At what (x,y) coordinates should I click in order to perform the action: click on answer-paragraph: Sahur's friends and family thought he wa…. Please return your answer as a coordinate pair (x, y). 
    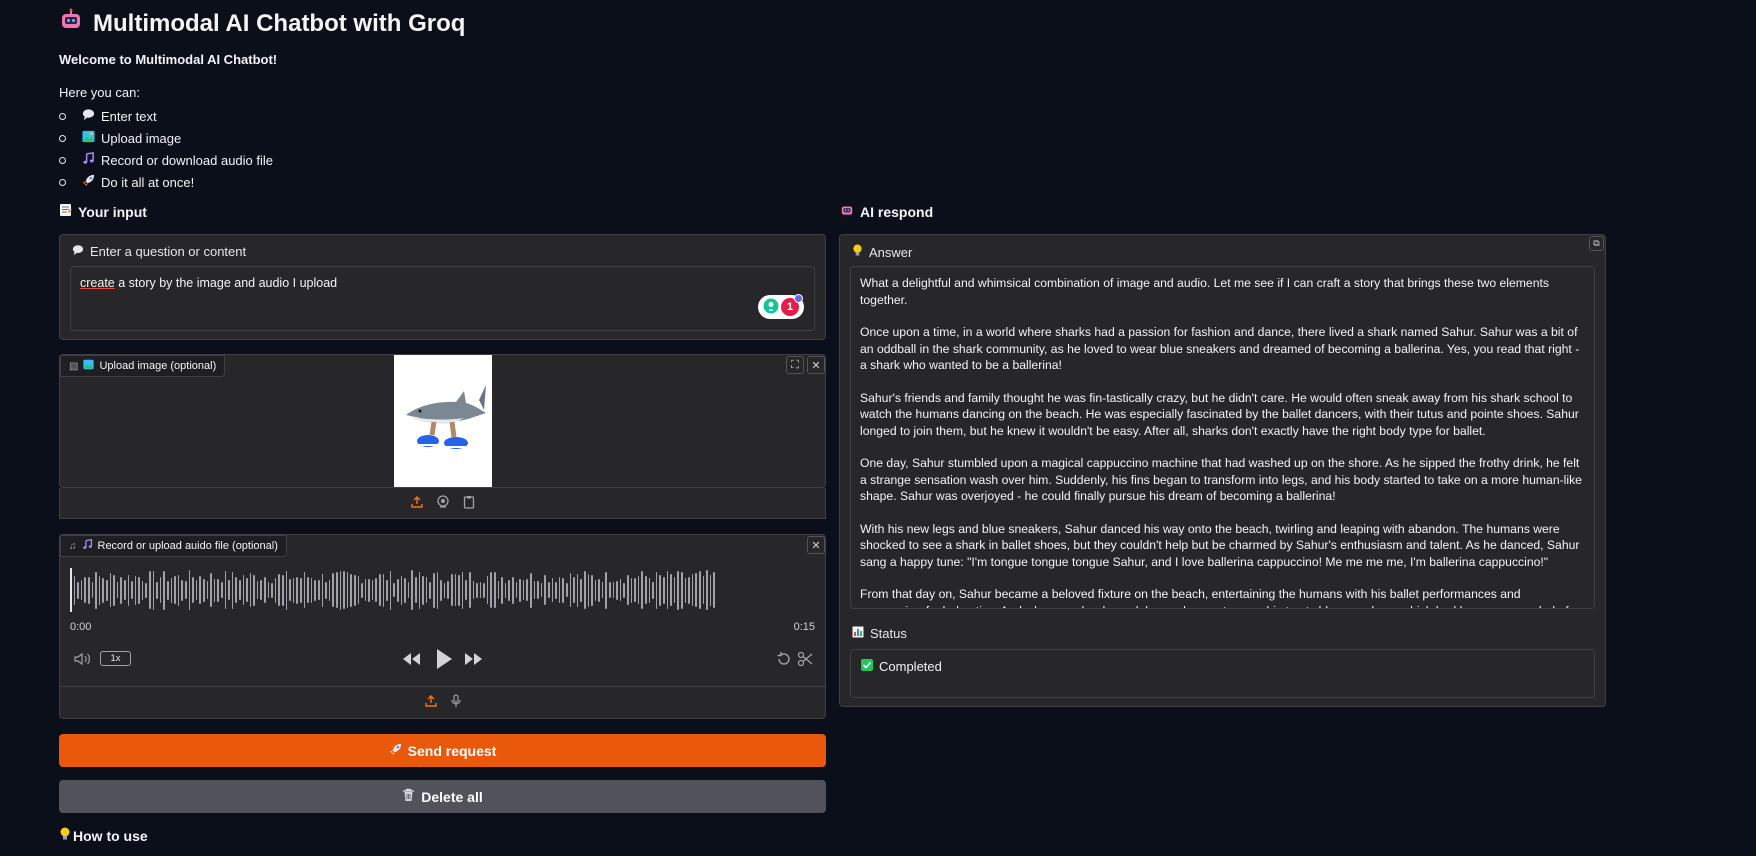
    Looking at the image, I should click on (1219, 414).